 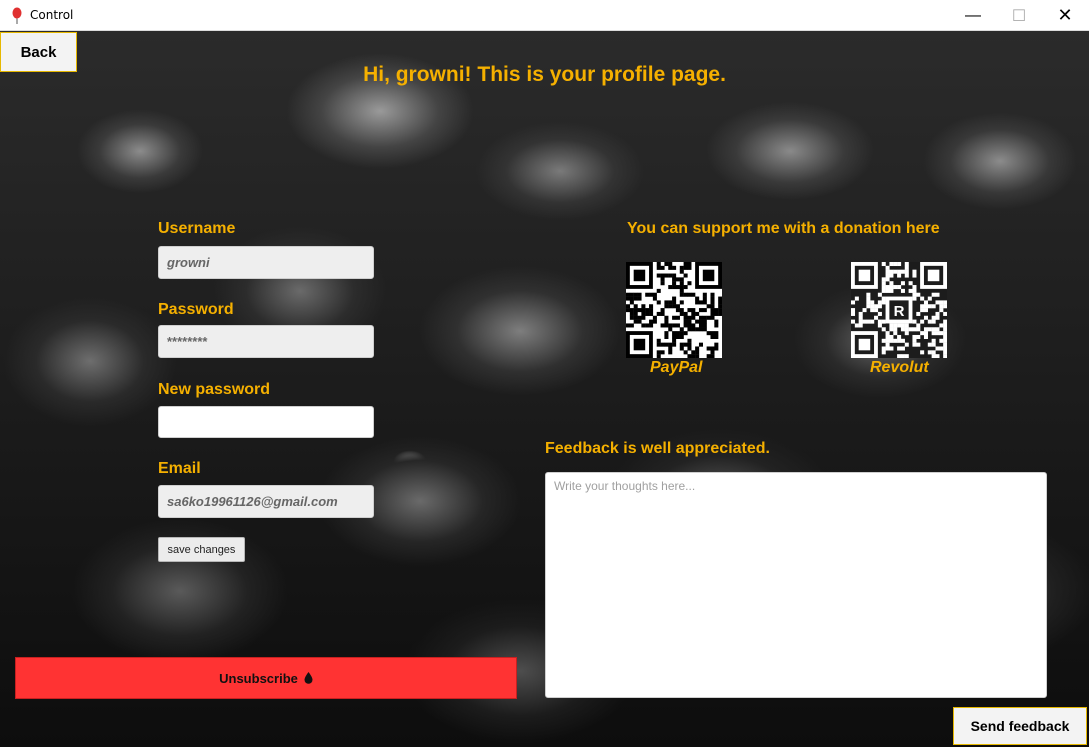 I want to click on username-label: Username, so click(x=197, y=228).